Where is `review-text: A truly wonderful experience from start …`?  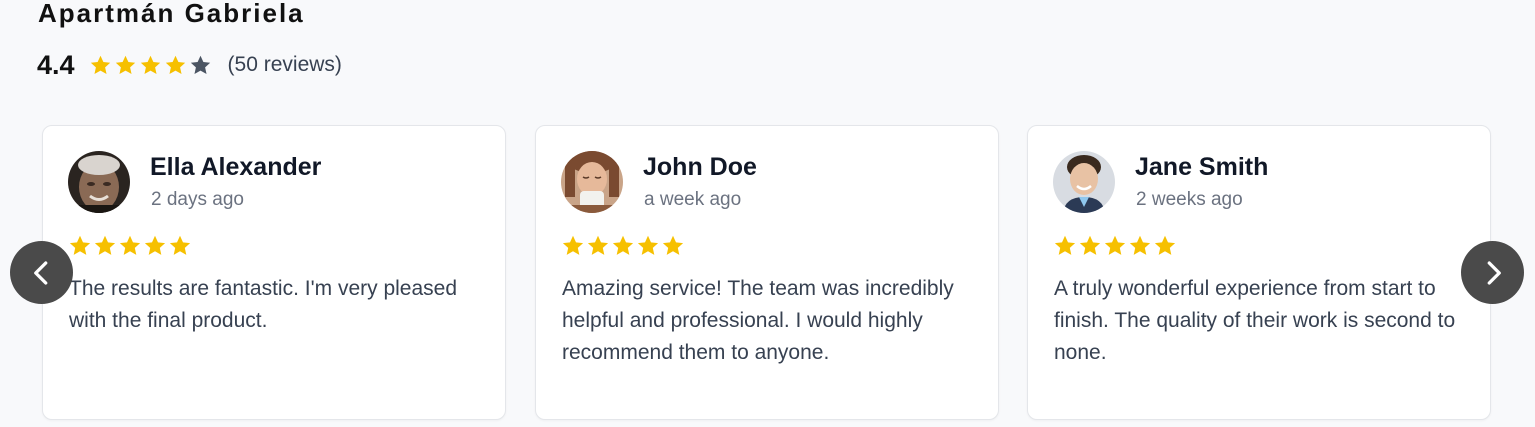
review-text: A truly wonderful experience from start … is located at coordinates (1255, 320).